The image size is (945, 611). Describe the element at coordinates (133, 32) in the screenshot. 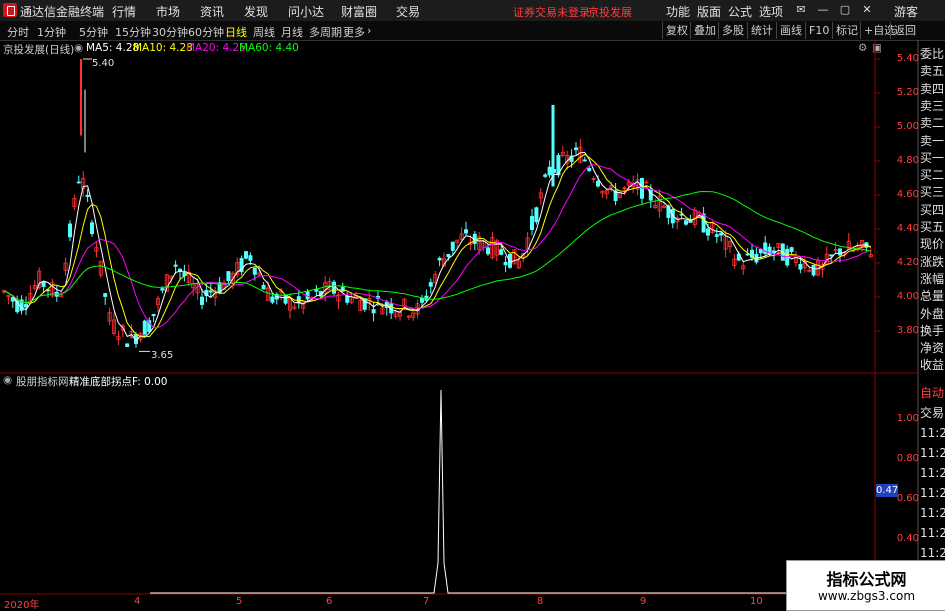

I see `period-15min: 15分钟` at that location.